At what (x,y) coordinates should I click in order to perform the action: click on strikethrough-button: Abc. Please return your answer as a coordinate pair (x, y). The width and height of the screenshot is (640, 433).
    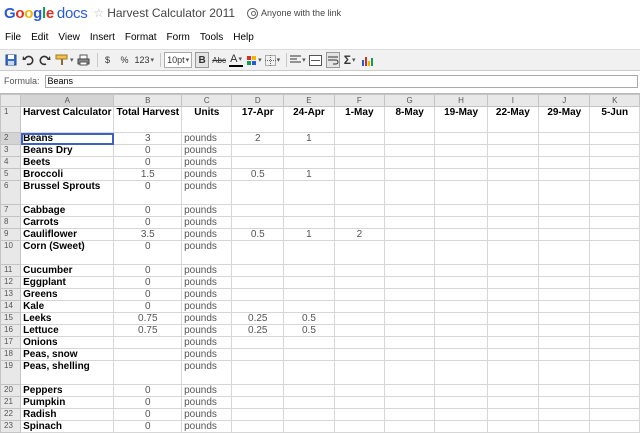
    Looking at the image, I should click on (219, 60).